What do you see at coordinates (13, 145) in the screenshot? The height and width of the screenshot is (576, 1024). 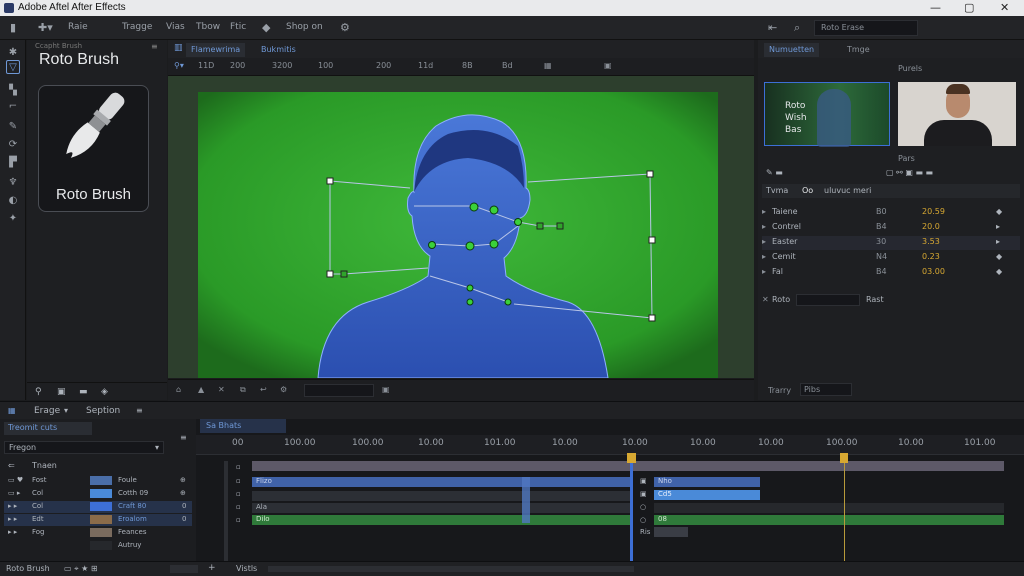 I see `select-tool-icon: ⟳` at bounding box center [13, 145].